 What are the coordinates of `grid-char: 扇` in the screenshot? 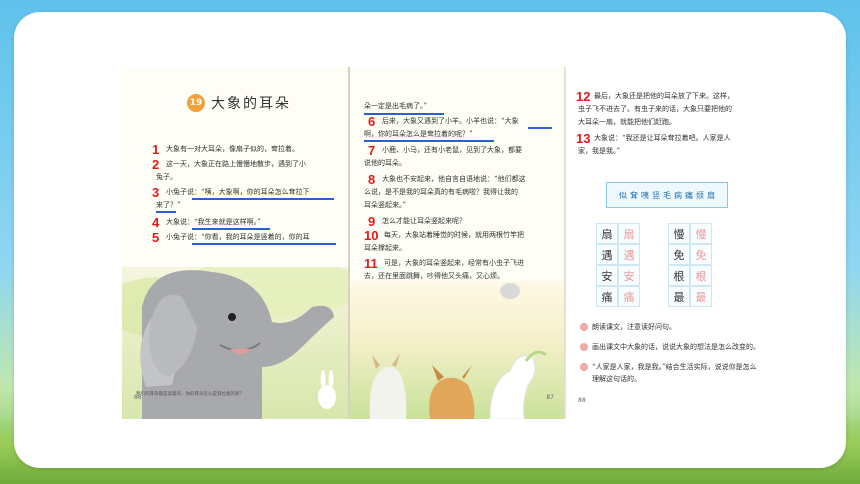 It's located at (607, 233).